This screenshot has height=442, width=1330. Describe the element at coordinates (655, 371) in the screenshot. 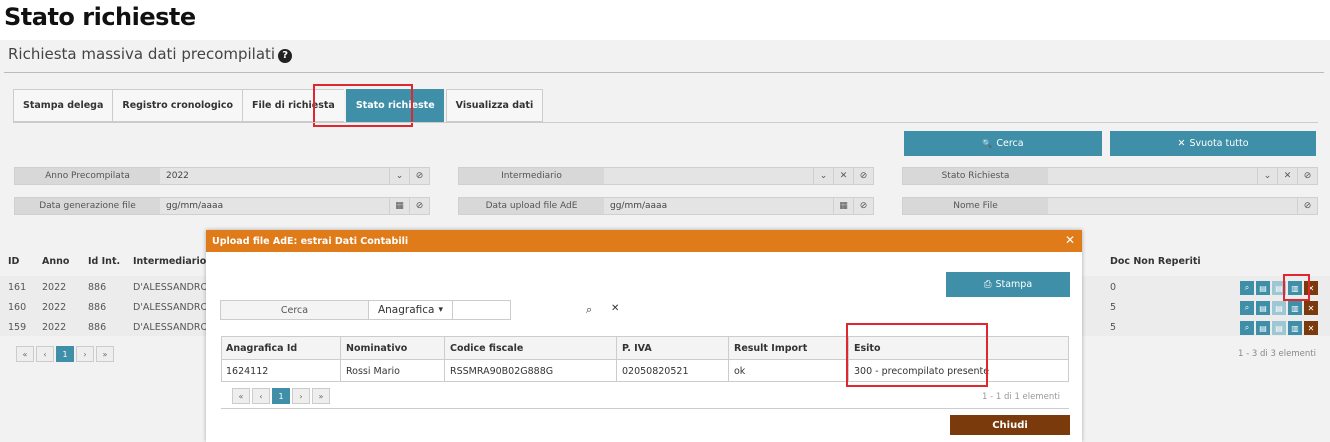

I see `cell-piva: 02050820521` at that location.